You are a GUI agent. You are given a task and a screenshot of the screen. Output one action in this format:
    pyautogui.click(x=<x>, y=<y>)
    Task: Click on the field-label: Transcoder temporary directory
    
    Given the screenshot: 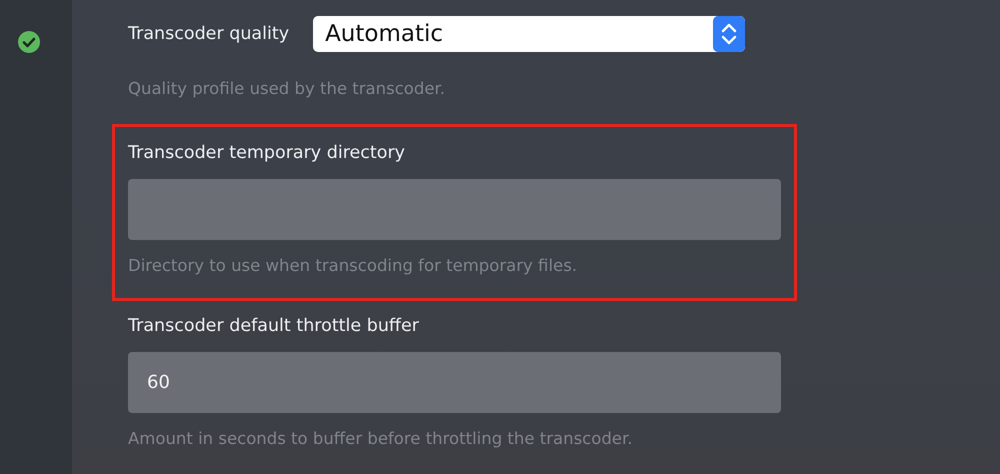 What is the action you would take?
    pyautogui.click(x=267, y=153)
    